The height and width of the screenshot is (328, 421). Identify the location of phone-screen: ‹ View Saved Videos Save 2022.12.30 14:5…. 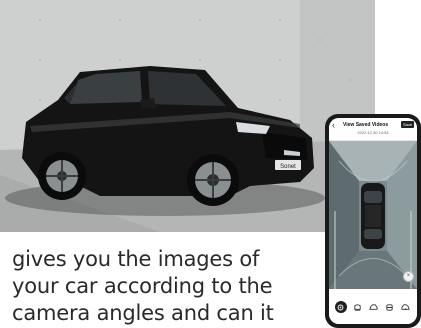
(373, 221).